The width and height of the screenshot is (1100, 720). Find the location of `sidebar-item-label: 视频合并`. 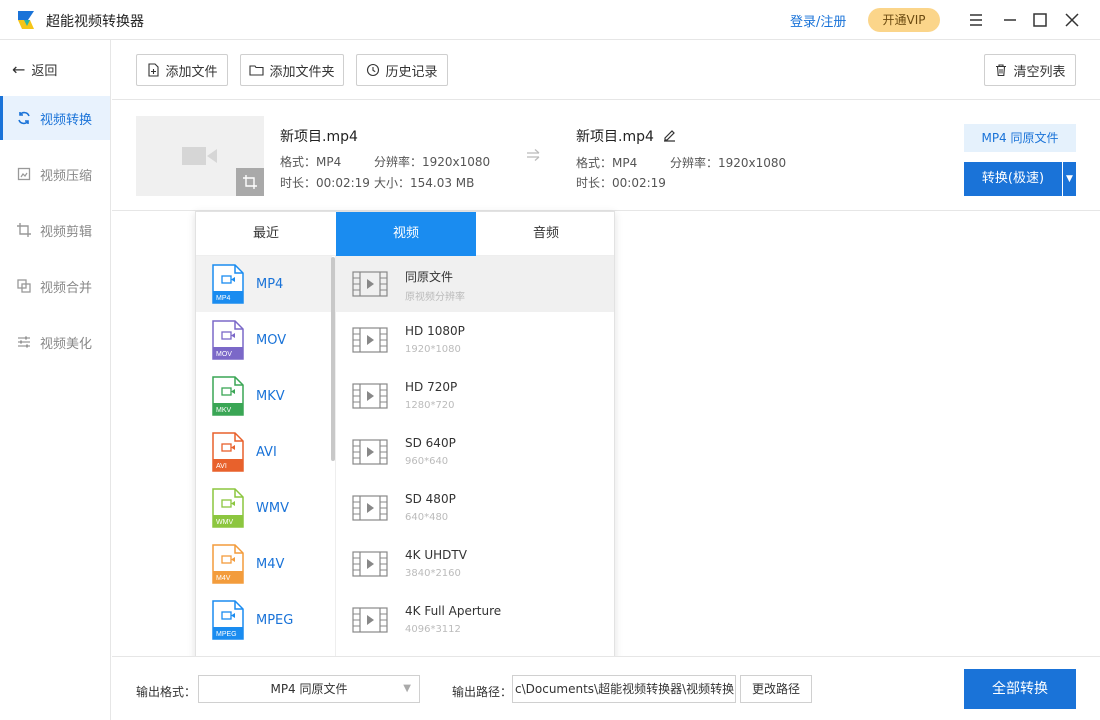

sidebar-item-label: 视频合并 is located at coordinates (66, 288).